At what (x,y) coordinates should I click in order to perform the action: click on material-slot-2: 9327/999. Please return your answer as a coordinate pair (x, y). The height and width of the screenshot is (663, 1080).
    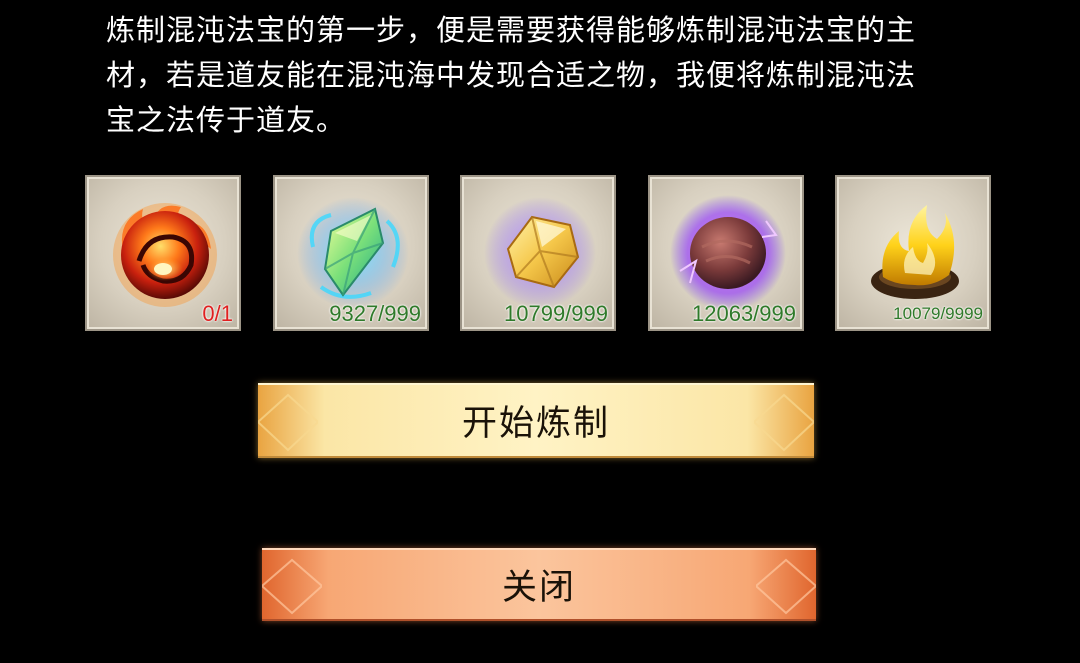
    Looking at the image, I should click on (351, 253).